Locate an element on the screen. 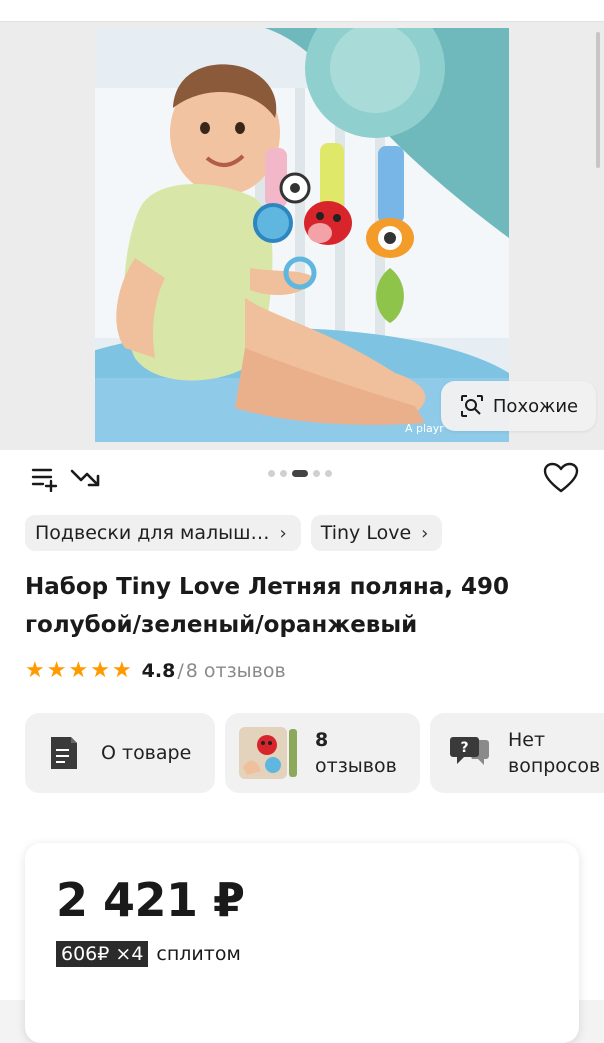 This screenshot has width=604, height=1043. document-icon is located at coordinates (64, 753).